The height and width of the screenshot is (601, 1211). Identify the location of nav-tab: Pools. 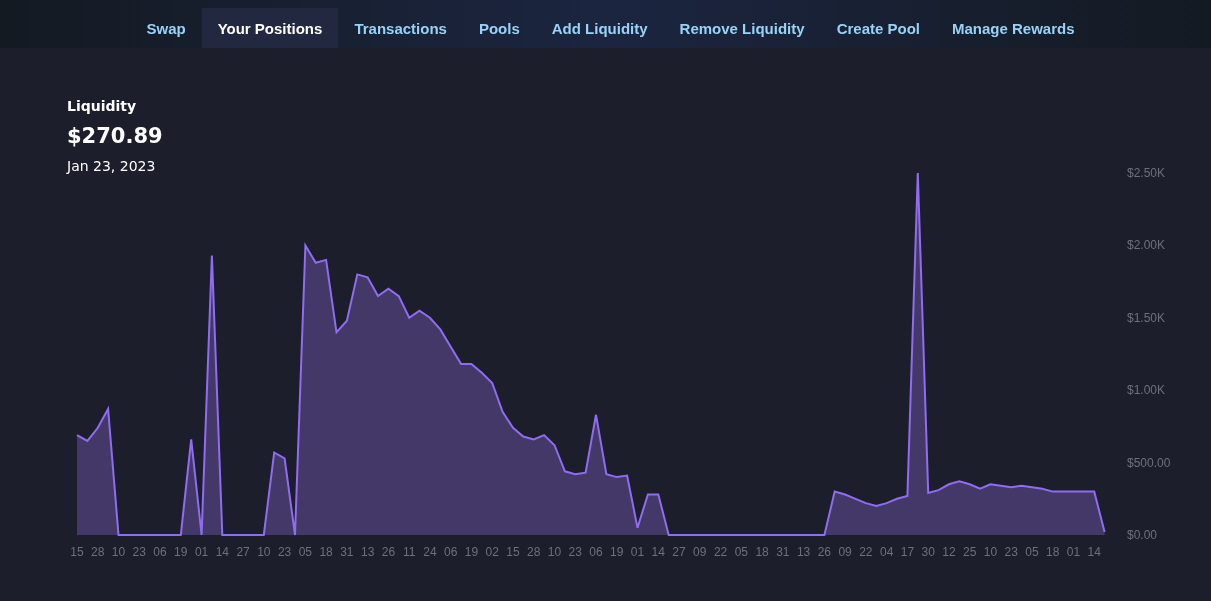
(499, 28).